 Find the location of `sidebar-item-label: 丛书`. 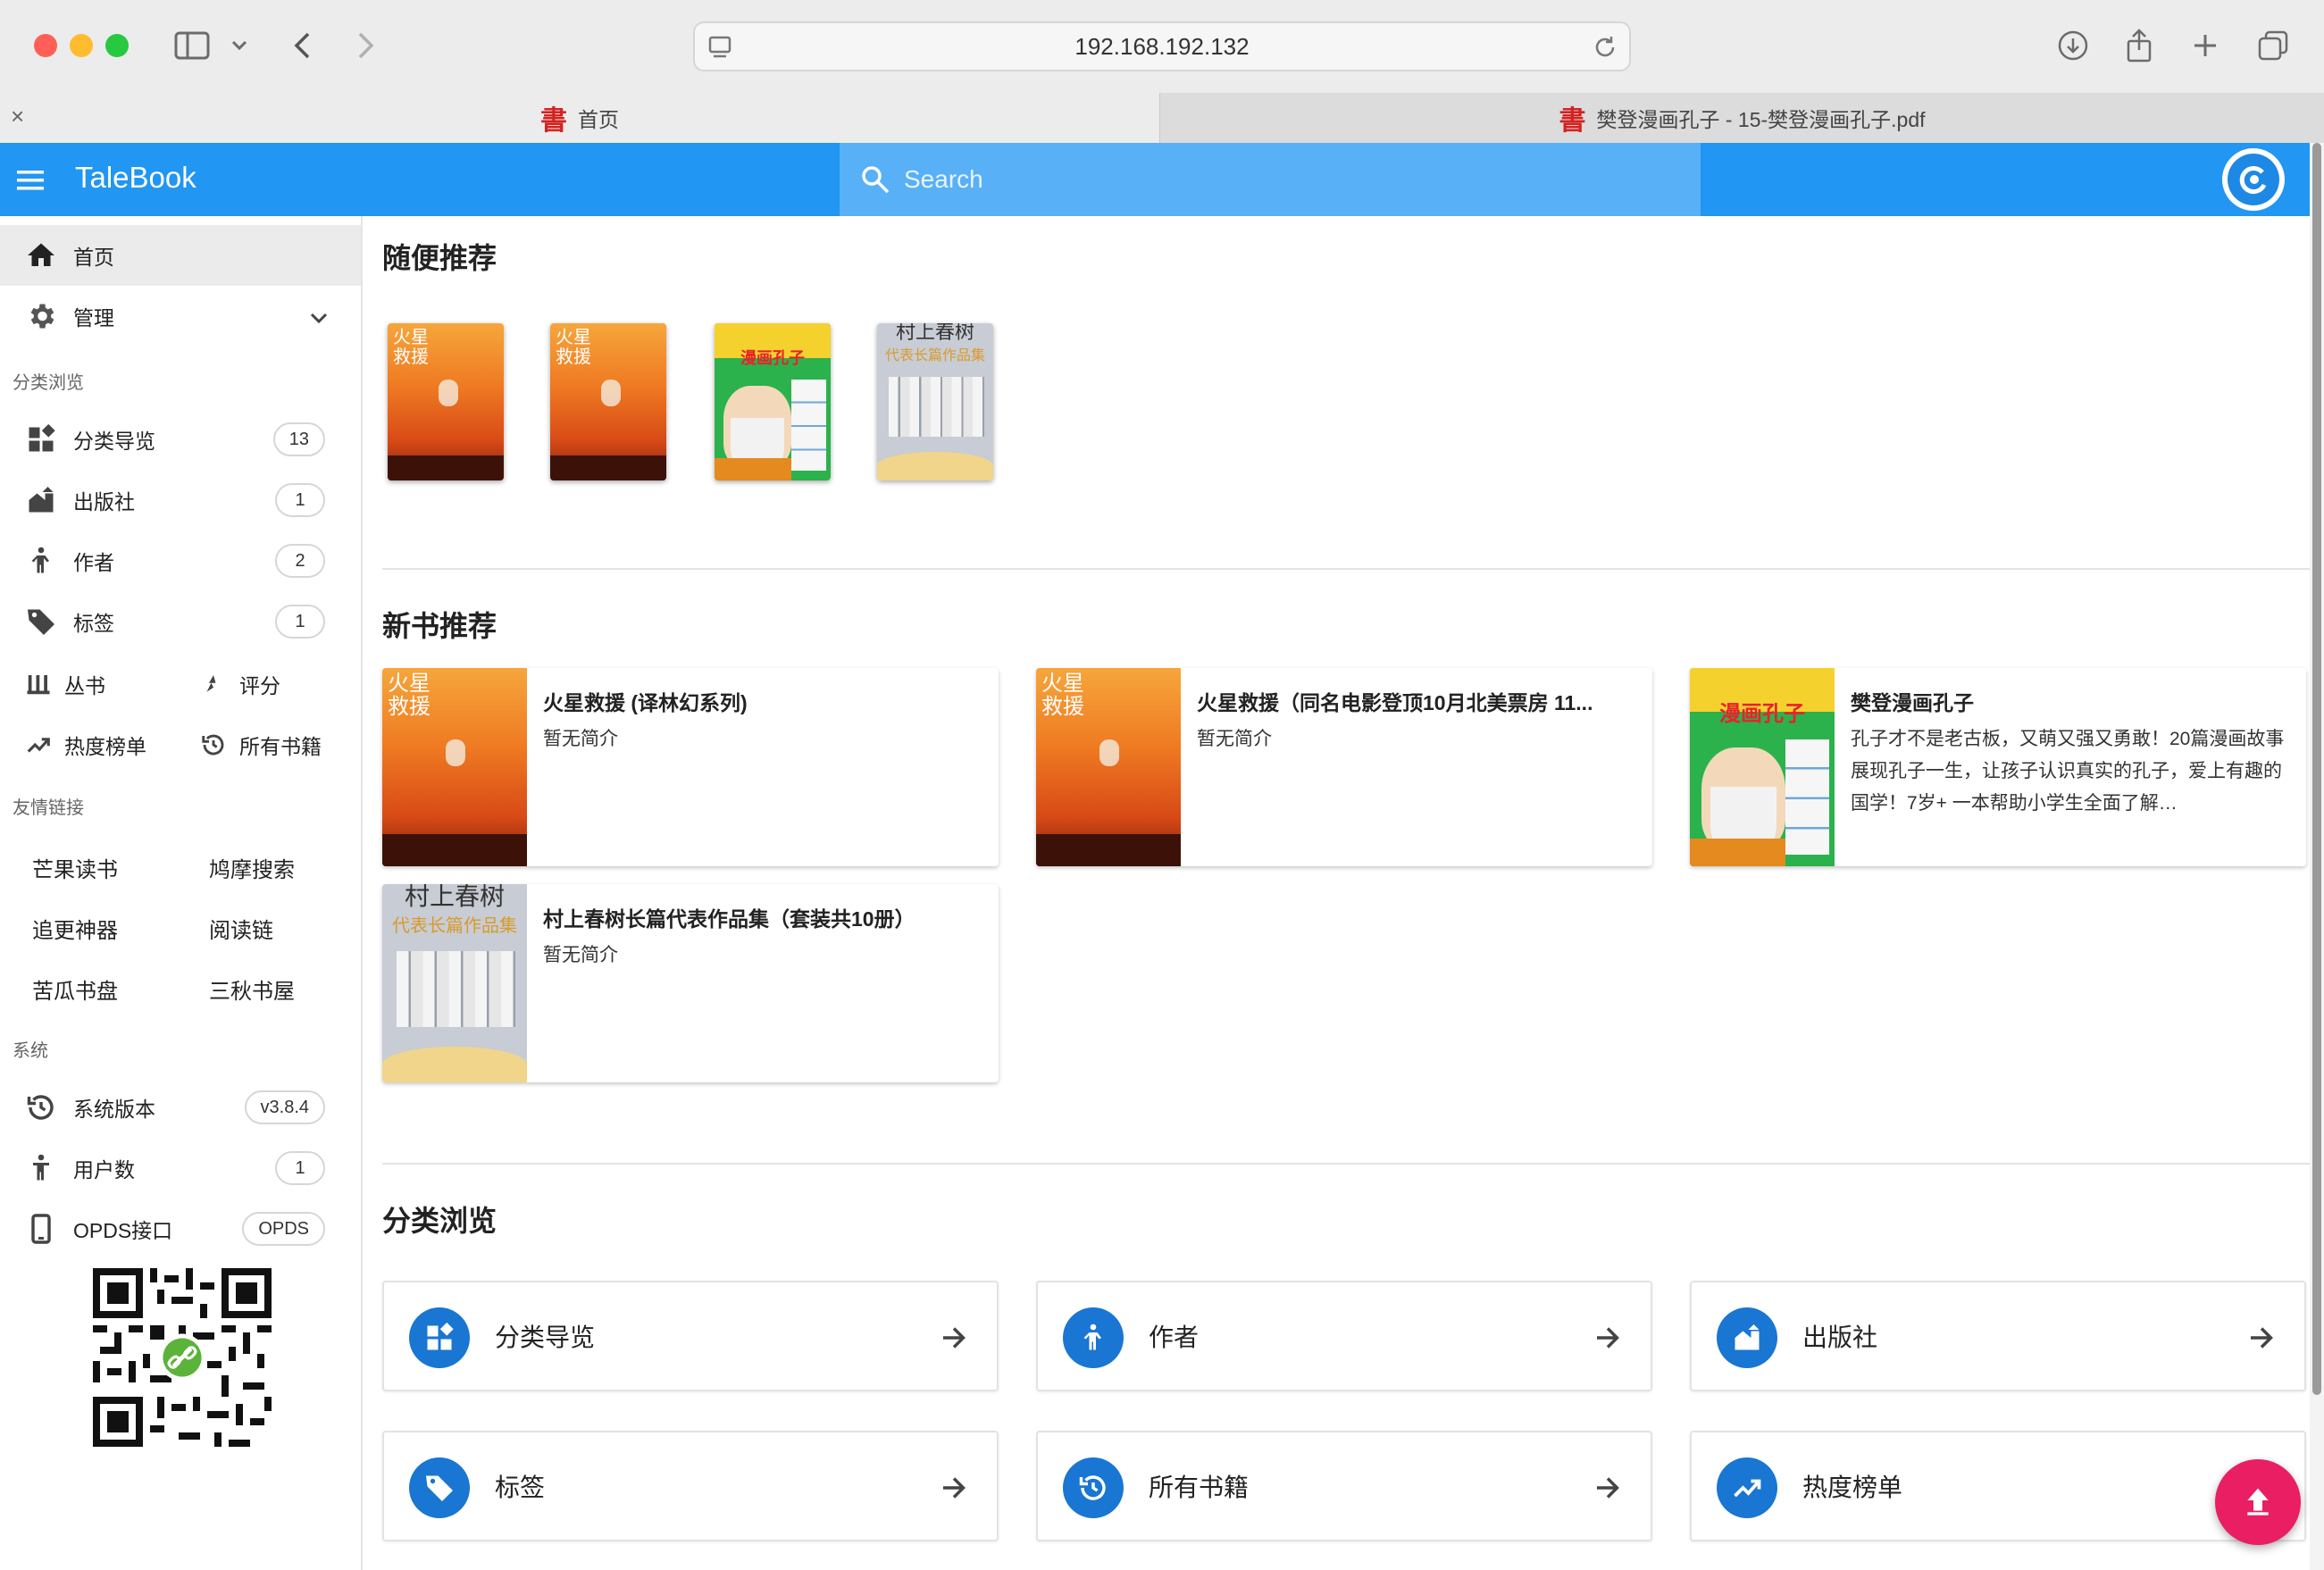

sidebar-item-label: 丛书 is located at coordinates (84, 685).